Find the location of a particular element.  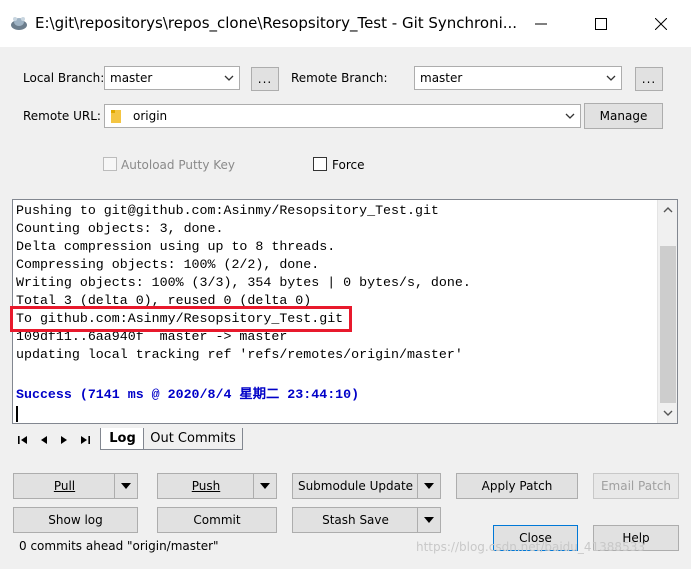

text-caret is located at coordinates (17, 414).